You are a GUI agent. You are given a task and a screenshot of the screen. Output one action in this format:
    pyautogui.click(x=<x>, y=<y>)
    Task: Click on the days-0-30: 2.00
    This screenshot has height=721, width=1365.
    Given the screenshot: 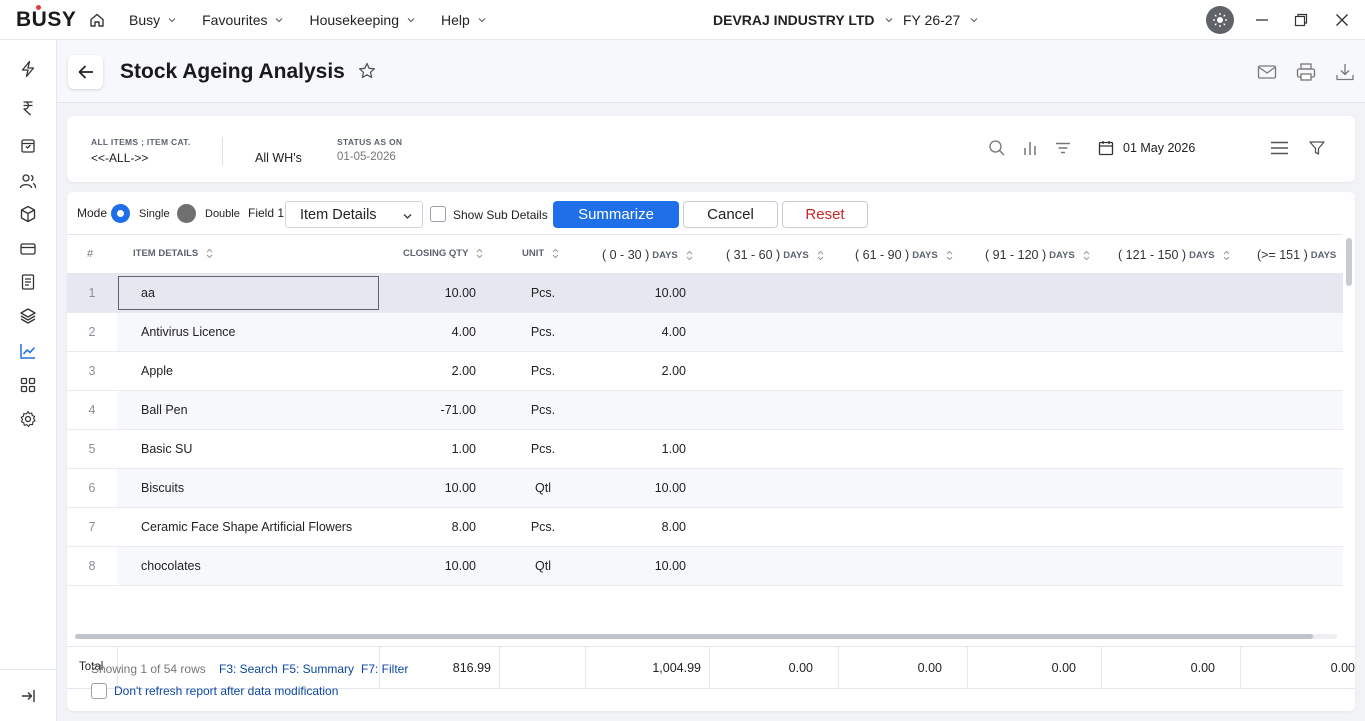 What is the action you would take?
    pyautogui.click(x=673, y=371)
    